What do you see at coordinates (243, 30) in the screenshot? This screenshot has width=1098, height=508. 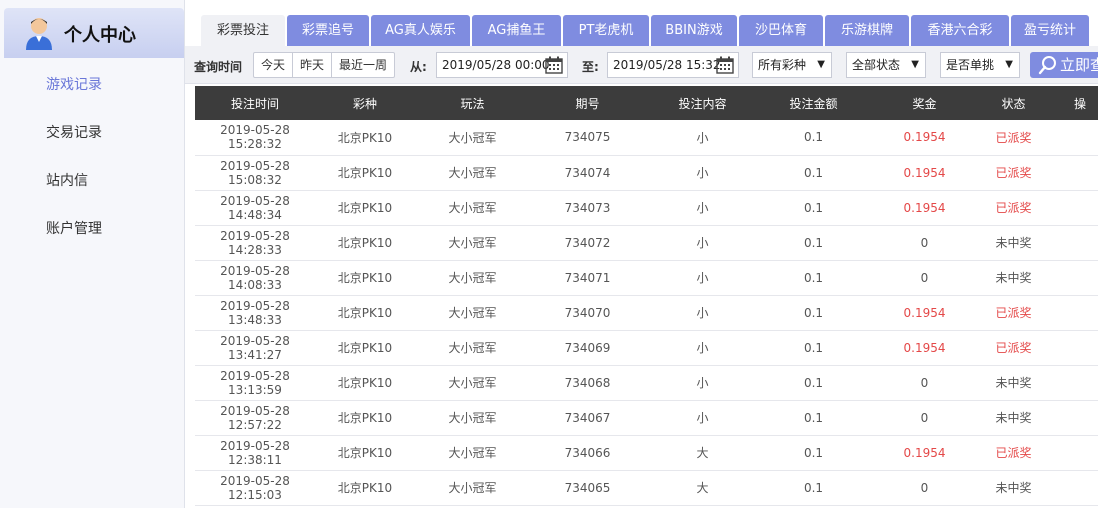 I see `tab-lottery-bets: 彩票投注` at bounding box center [243, 30].